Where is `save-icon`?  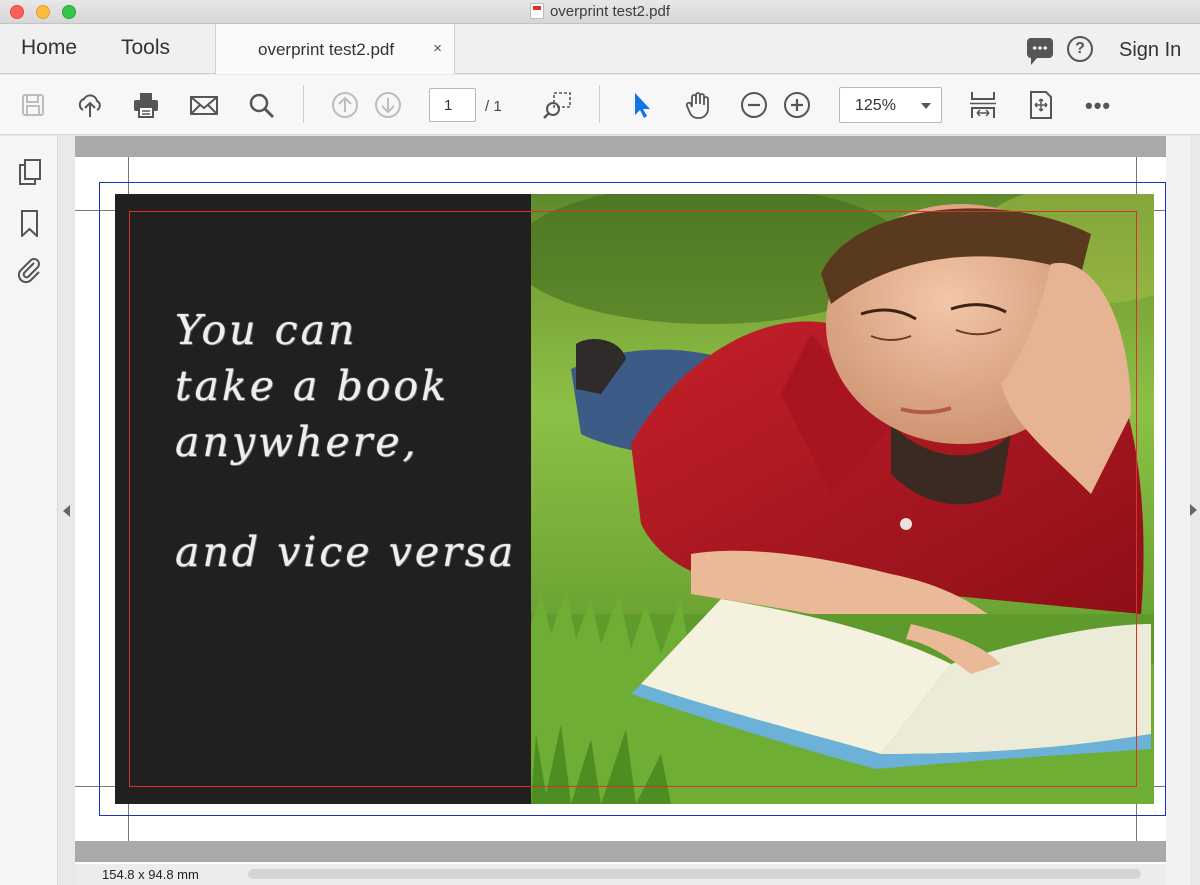 save-icon is located at coordinates (33, 105).